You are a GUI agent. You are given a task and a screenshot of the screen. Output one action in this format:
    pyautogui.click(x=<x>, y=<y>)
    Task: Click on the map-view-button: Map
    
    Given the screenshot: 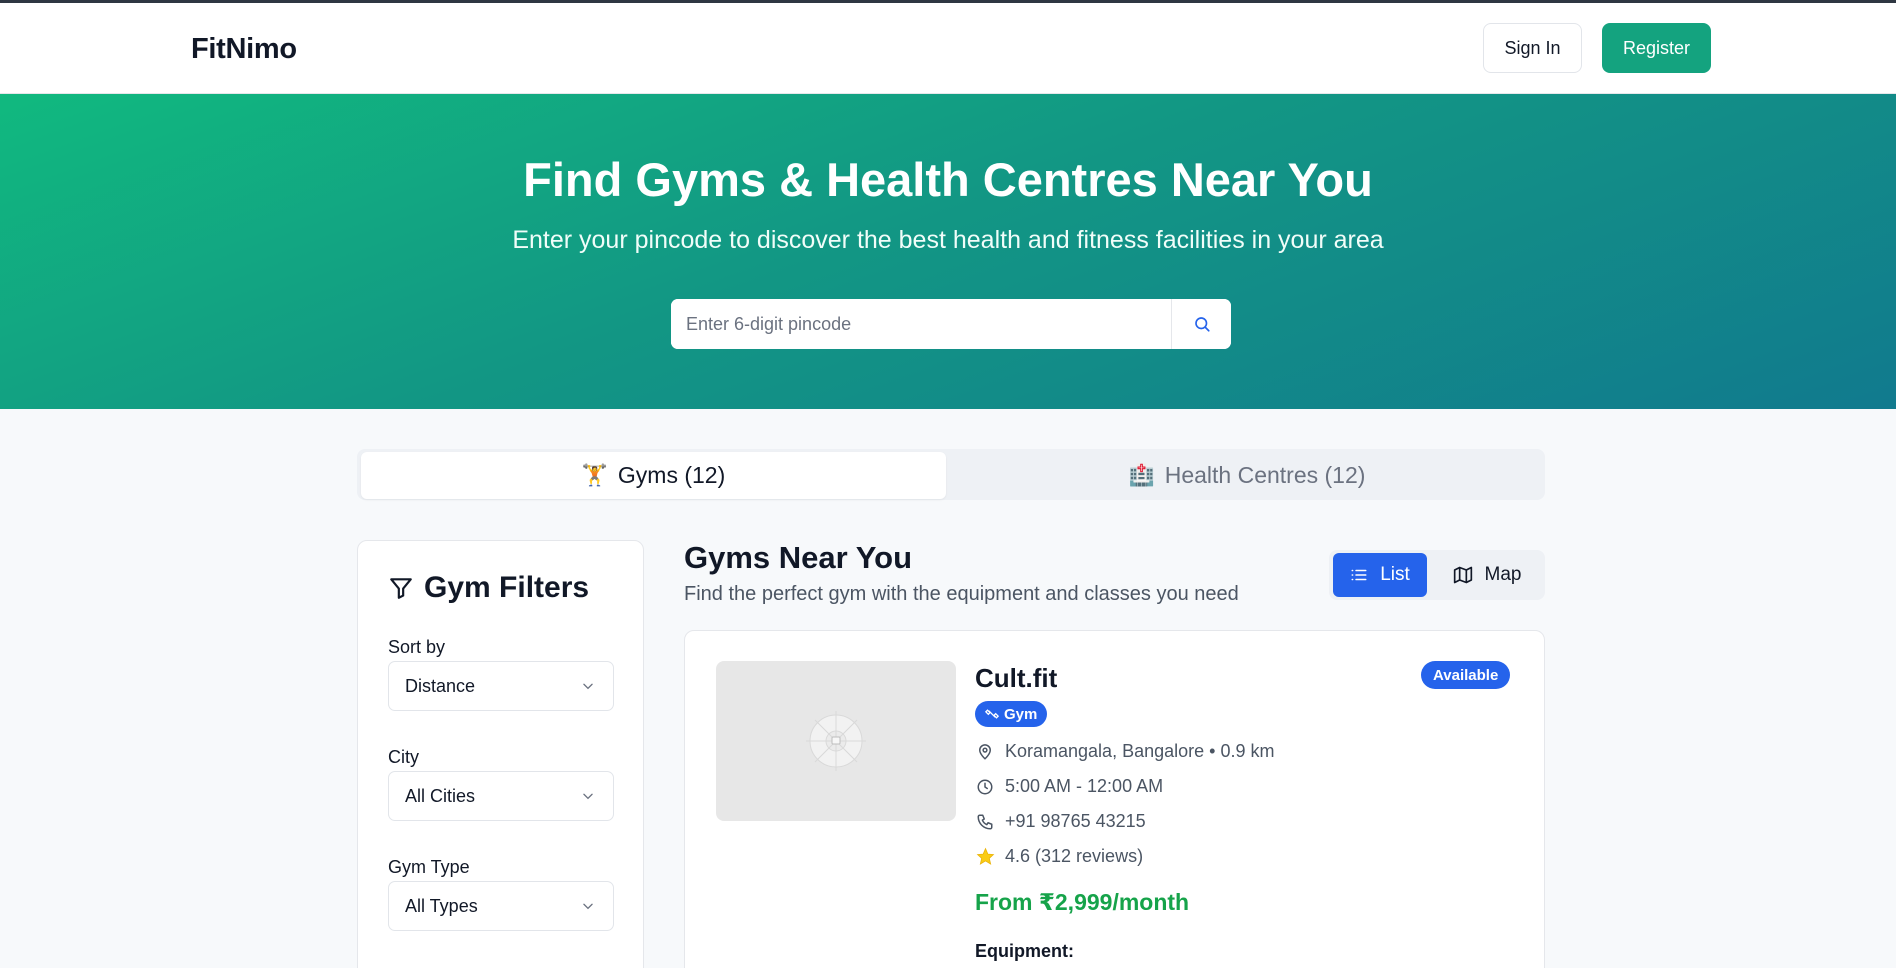 What is the action you would take?
    pyautogui.click(x=1487, y=575)
    